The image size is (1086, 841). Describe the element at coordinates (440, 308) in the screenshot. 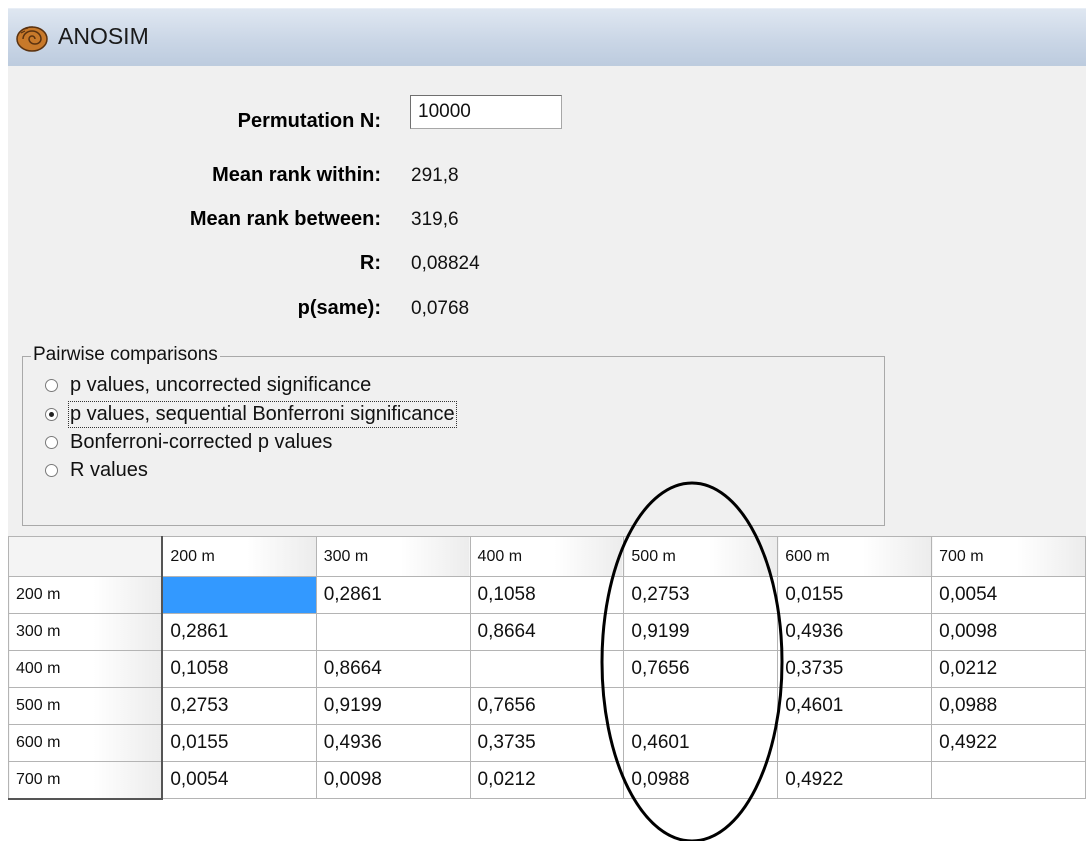

I see `p-same-value: 0,0768` at that location.